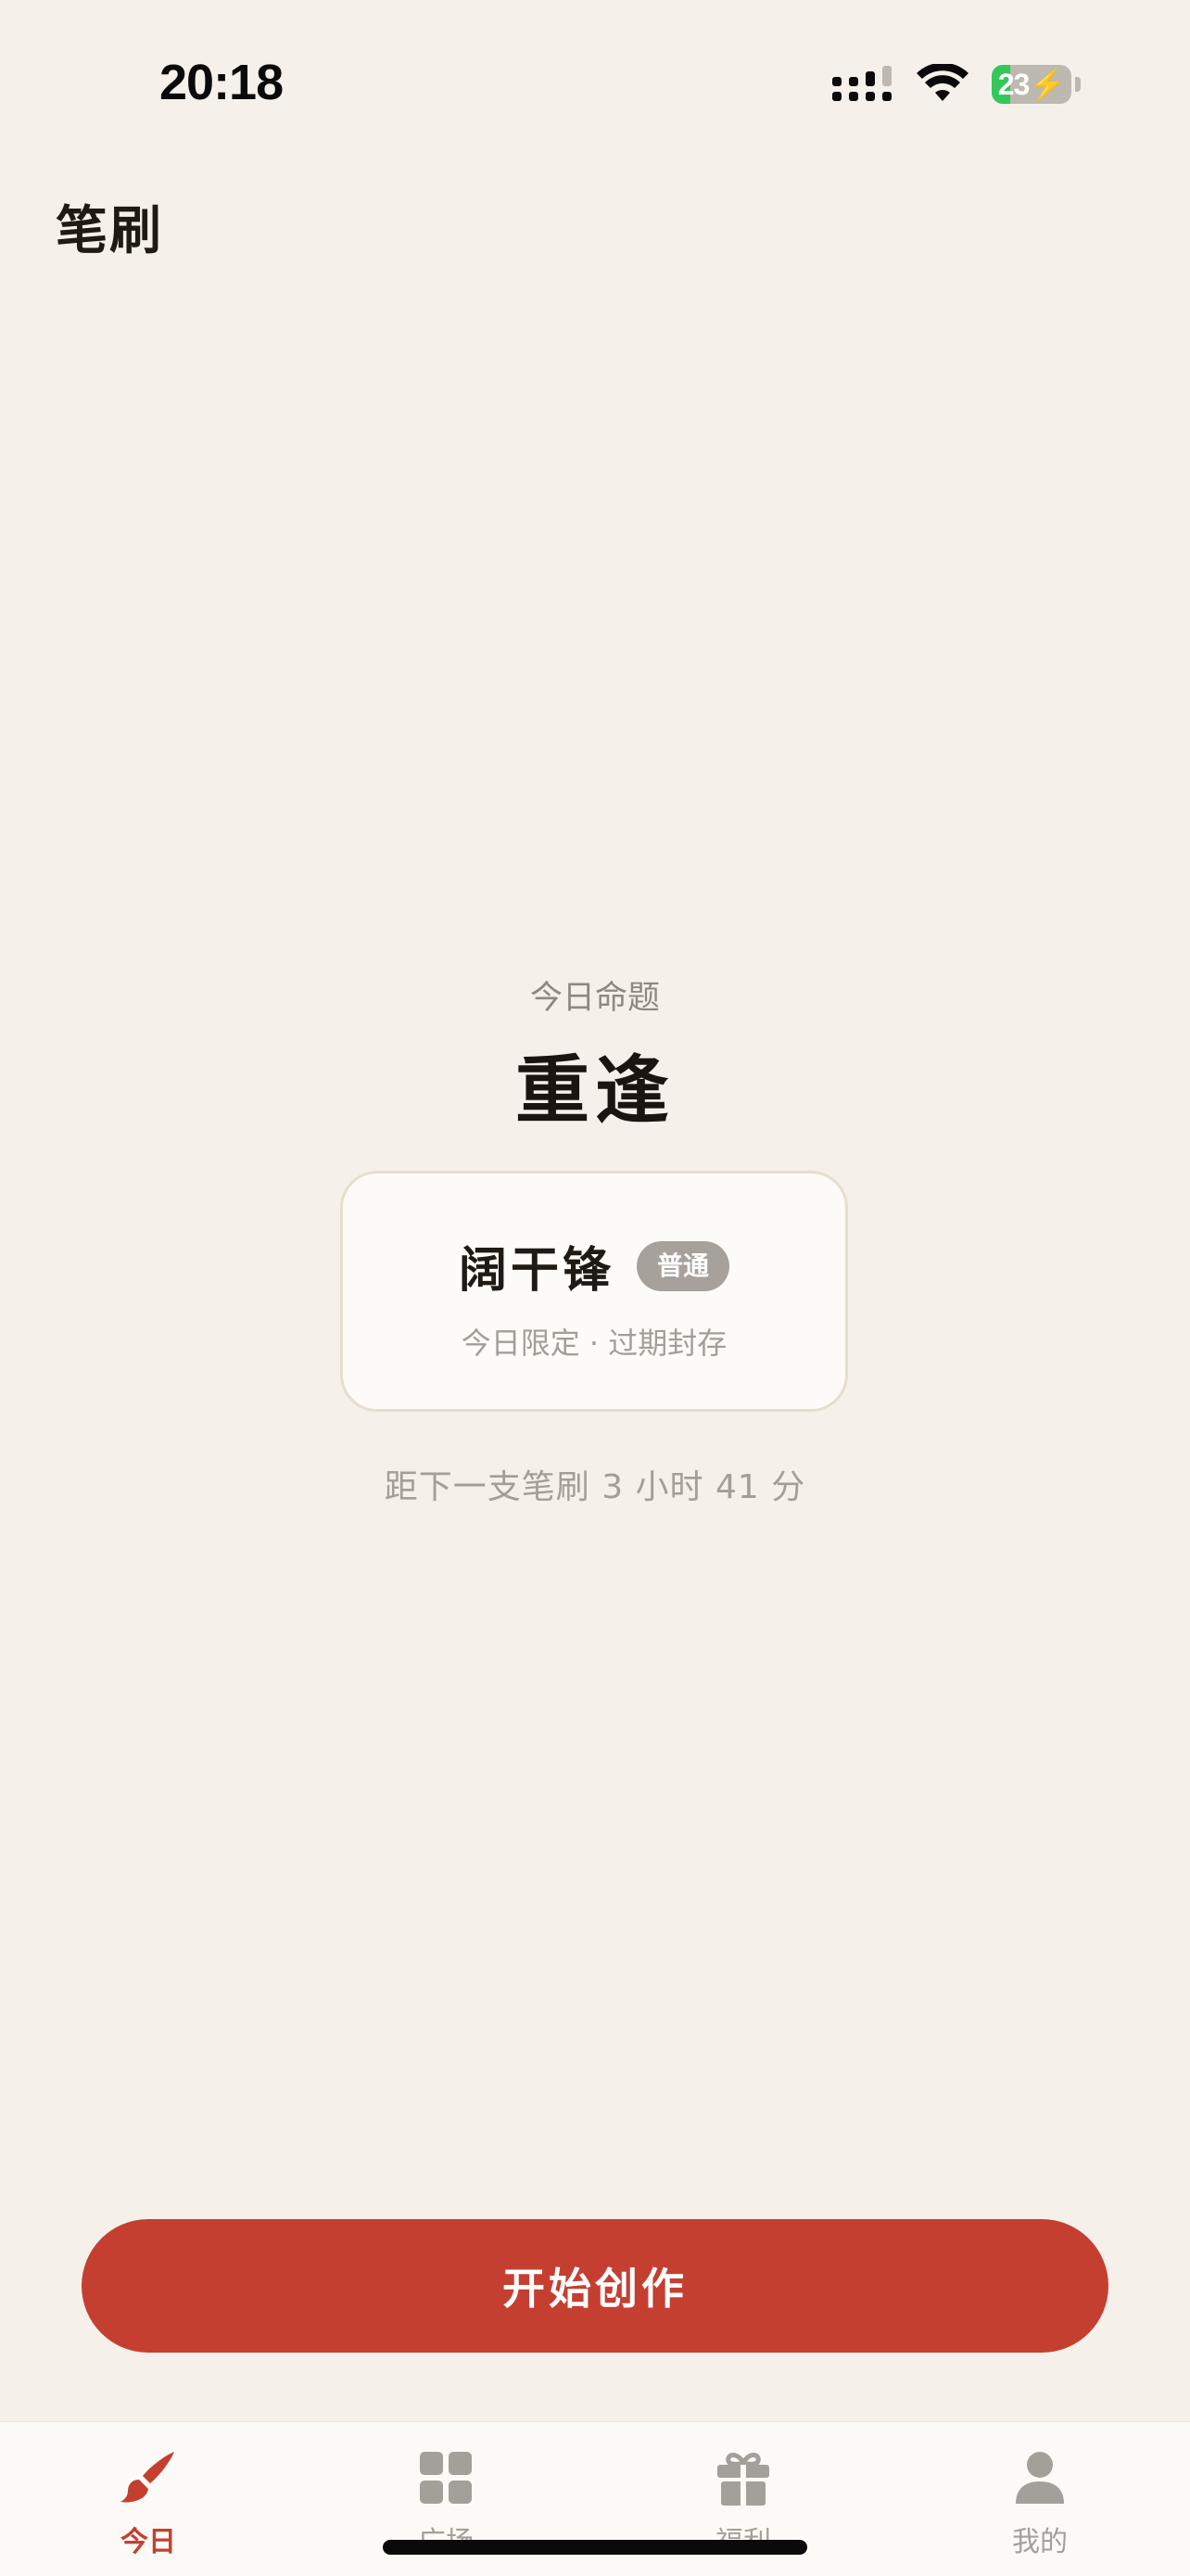 This screenshot has height=2576, width=1190. I want to click on status-icons: 23⚡, so click(956, 84).